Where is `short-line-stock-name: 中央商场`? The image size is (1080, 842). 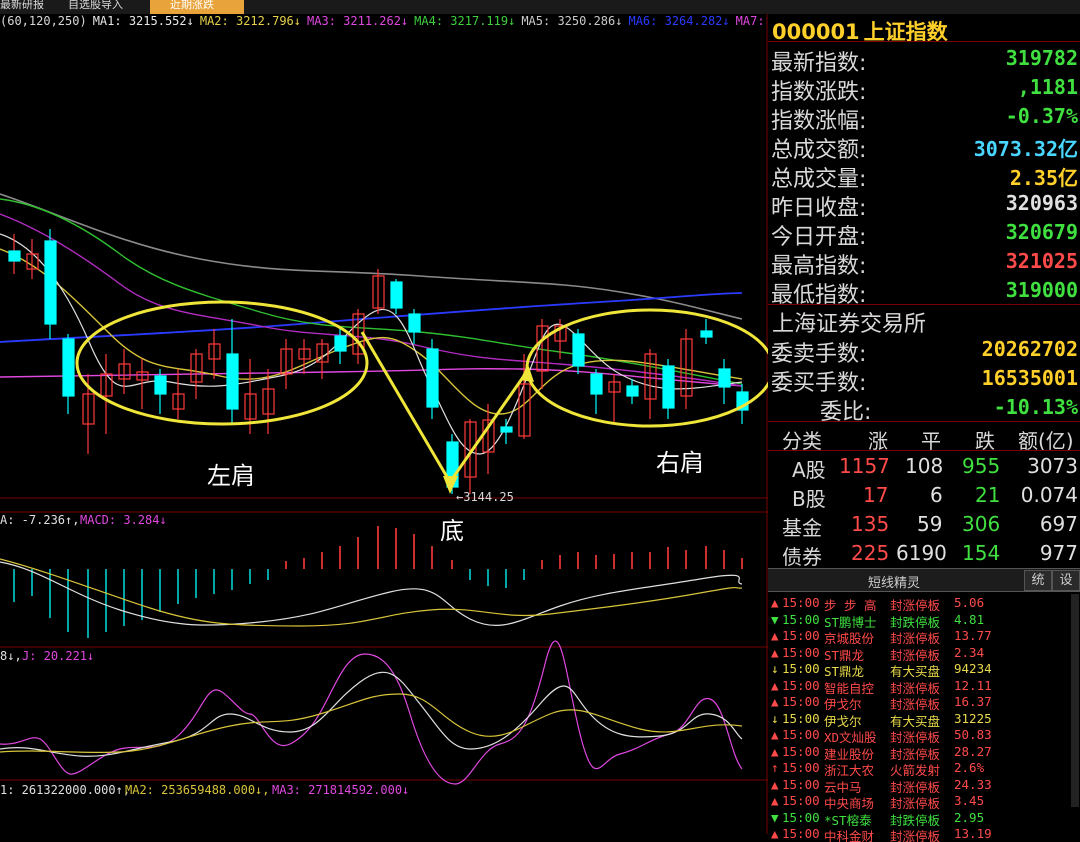
short-line-stock-name: 中央商场 is located at coordinates (849, 802).